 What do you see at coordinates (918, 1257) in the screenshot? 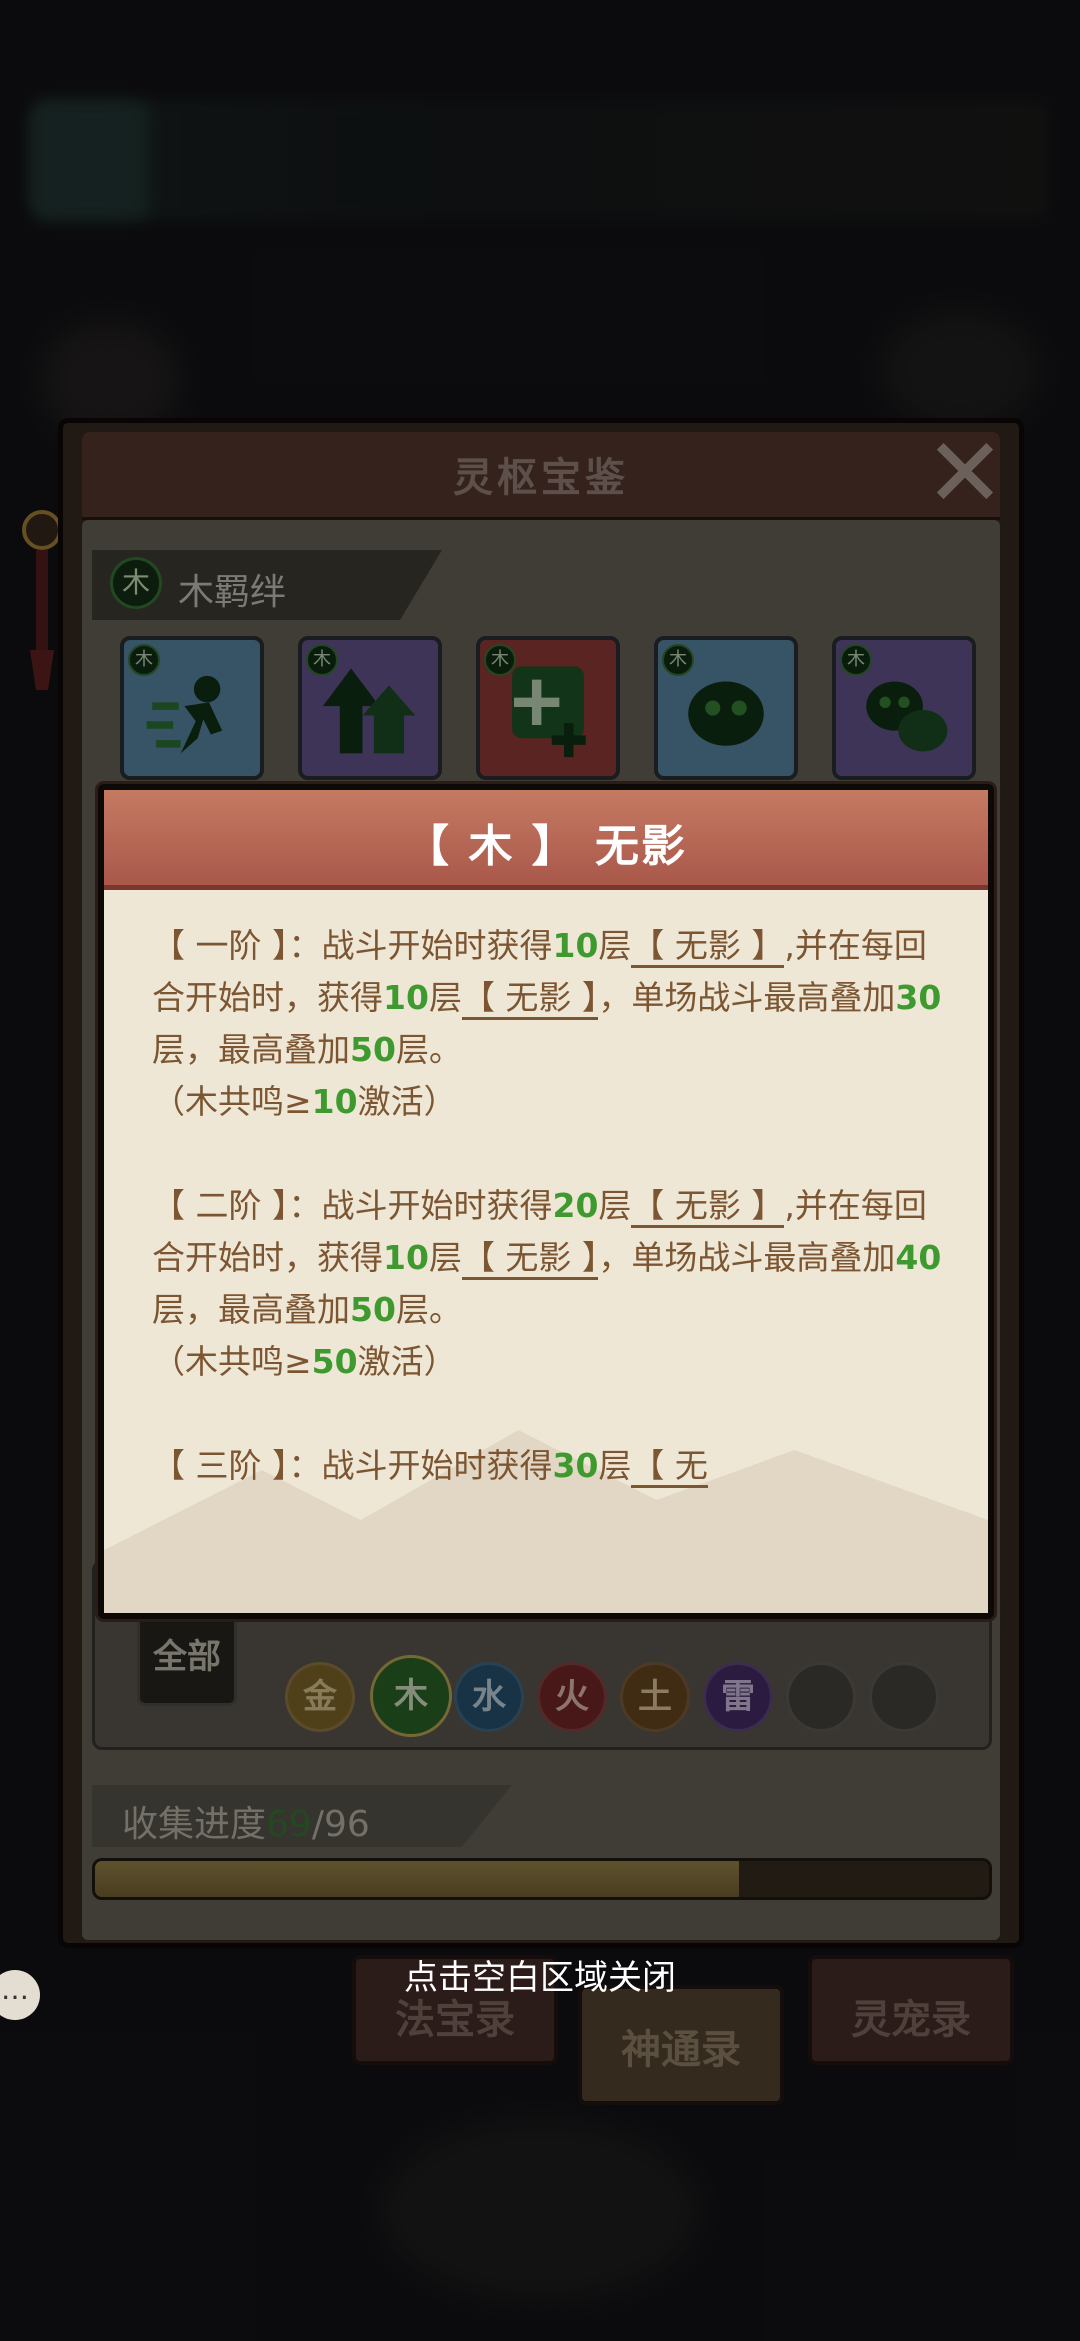
I see `desc-number: 40` at bounding box center [918, 1257].